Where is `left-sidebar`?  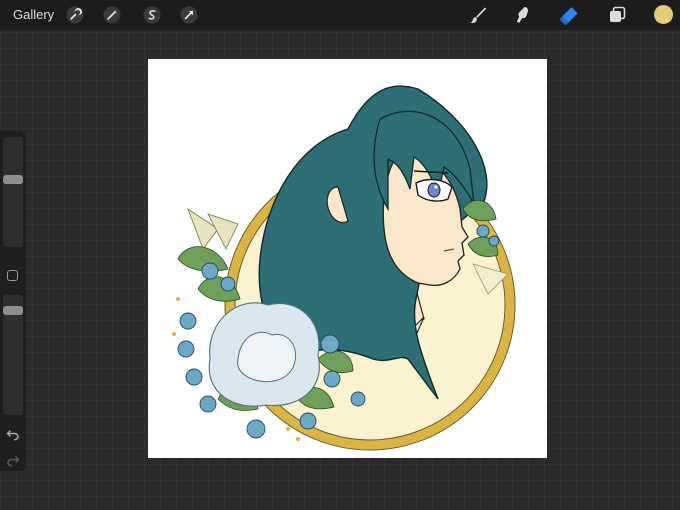
left-sidebar is located at coordinates (13, 301).